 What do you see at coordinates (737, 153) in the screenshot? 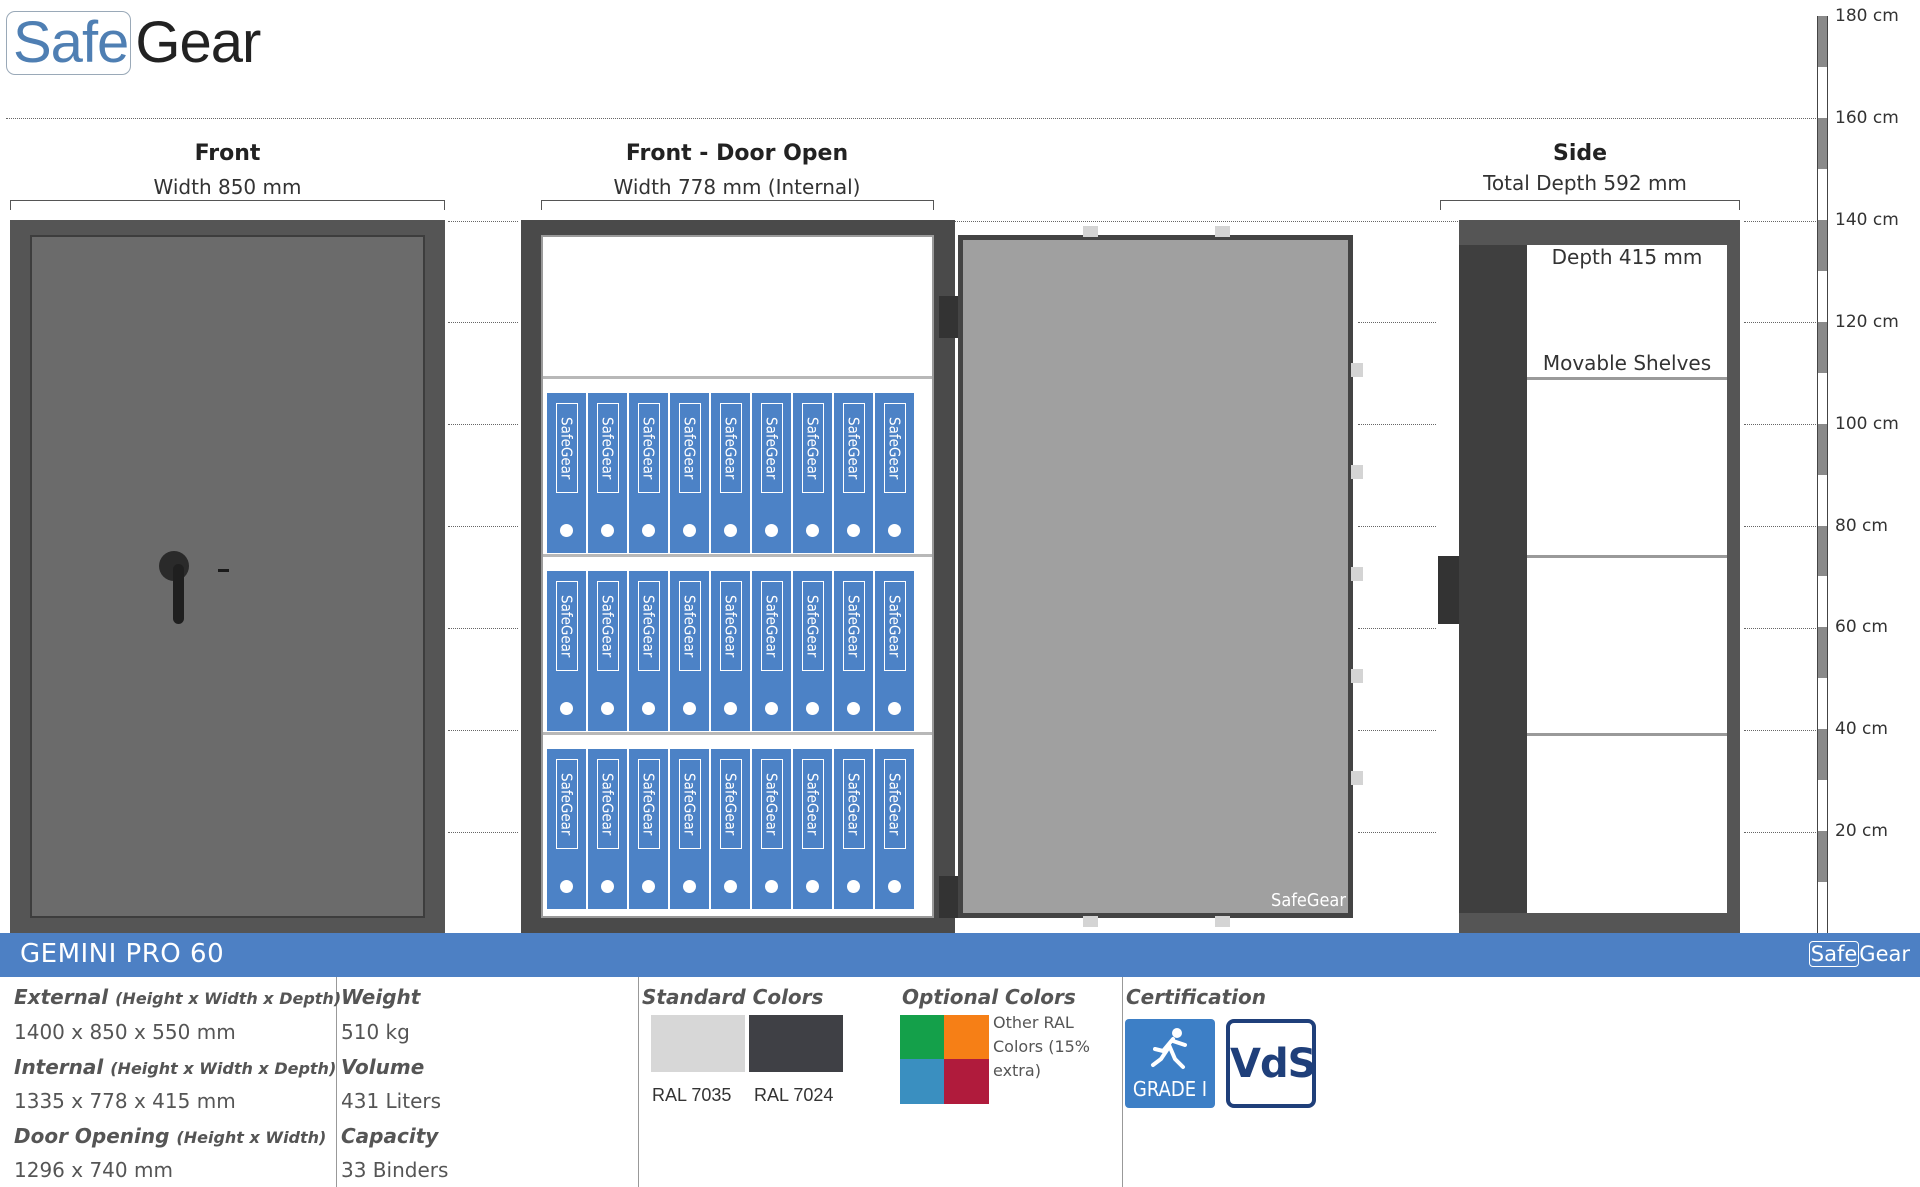
I see `open-title: Front - Door Open` at bounding box center [737, 153].